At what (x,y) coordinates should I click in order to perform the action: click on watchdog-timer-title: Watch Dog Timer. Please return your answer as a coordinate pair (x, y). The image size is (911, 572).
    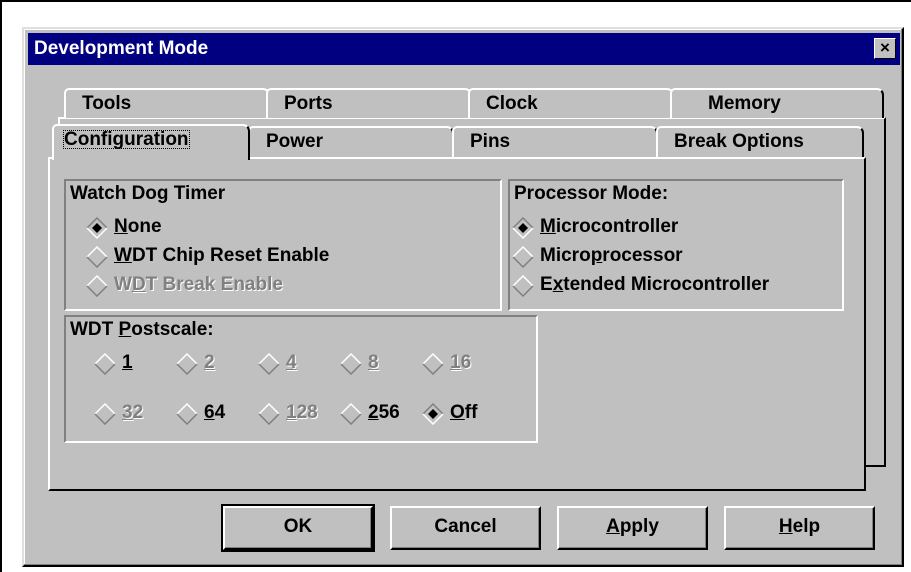
    Looking at the image, I should click on (148, 194).